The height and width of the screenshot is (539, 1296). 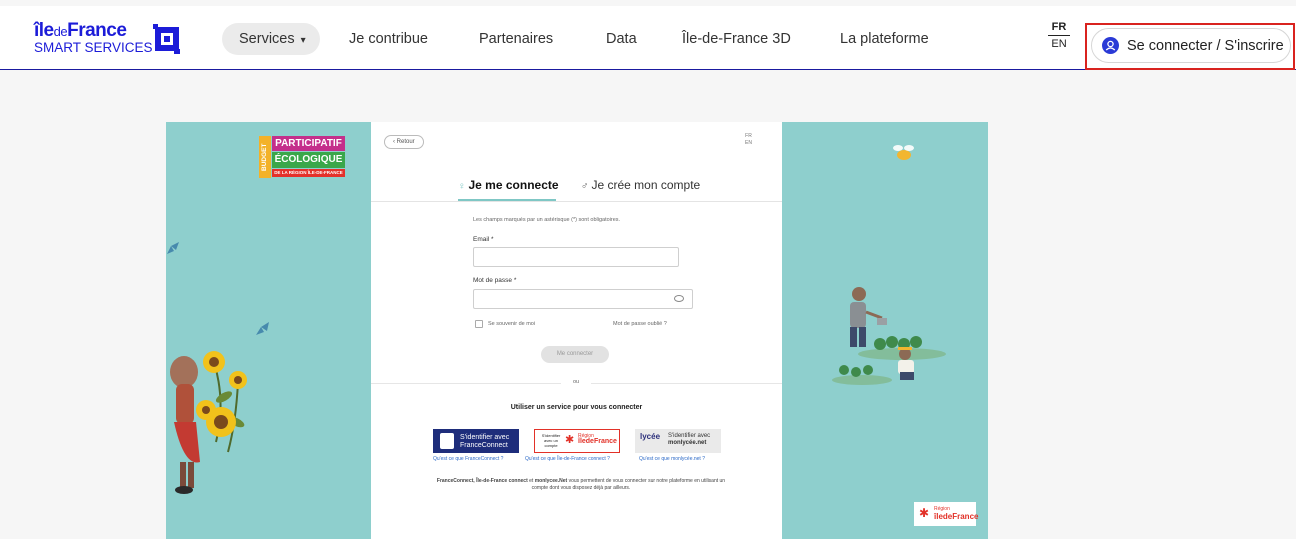 I want to click on remember-me-label: Se souvenir de moi, so click(x=512, y=324).